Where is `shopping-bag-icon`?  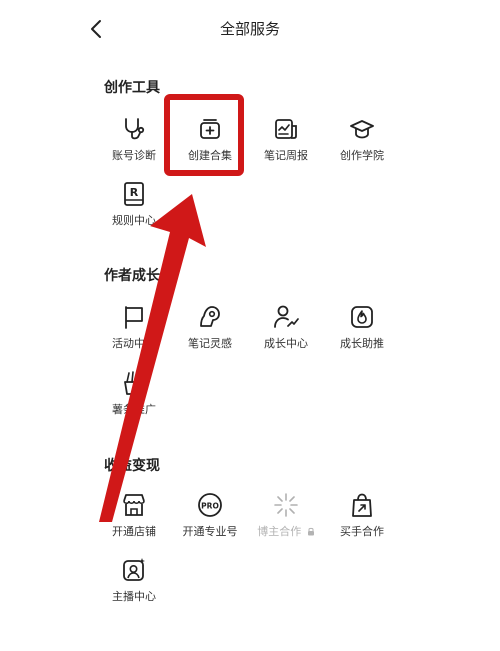
shopping-bag-icon is located at coordinates (362, 505).